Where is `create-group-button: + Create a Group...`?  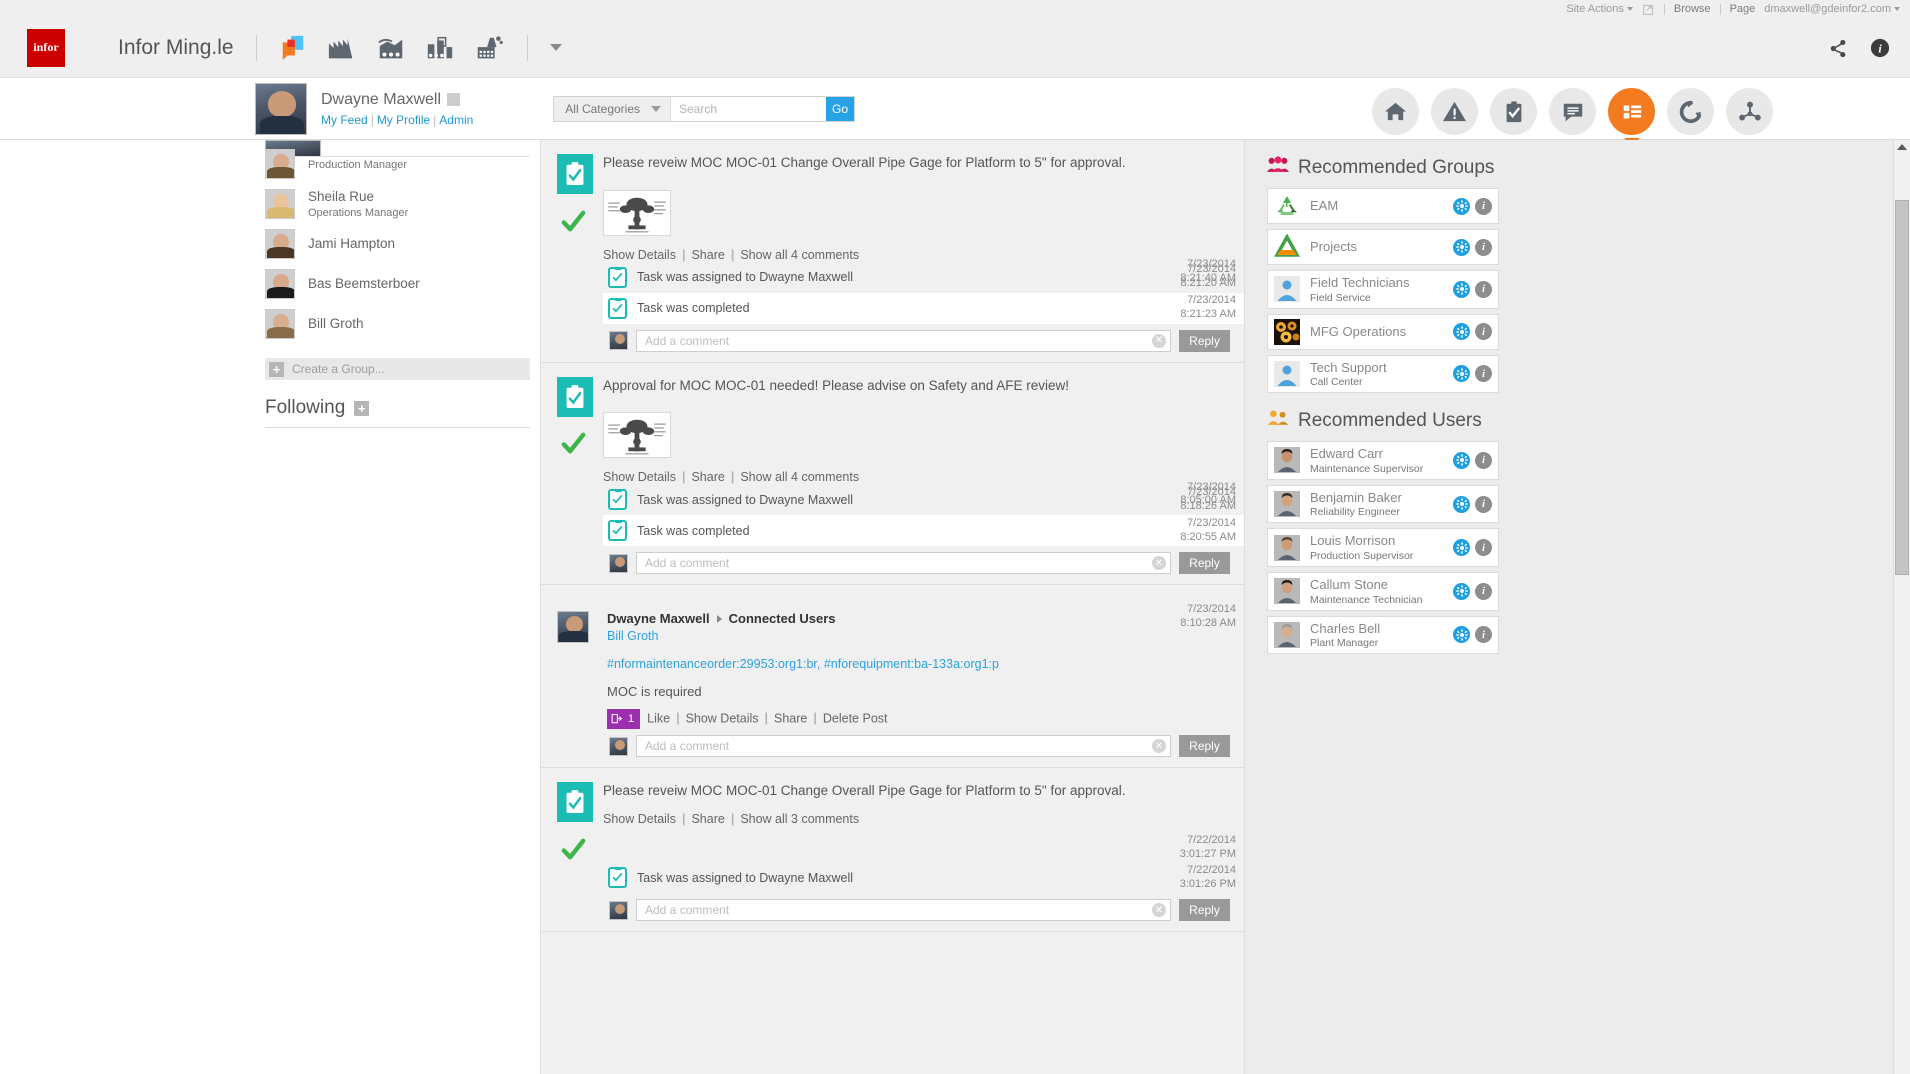
create-group-button: + Create a Group... is located at coordinates (397, 369).